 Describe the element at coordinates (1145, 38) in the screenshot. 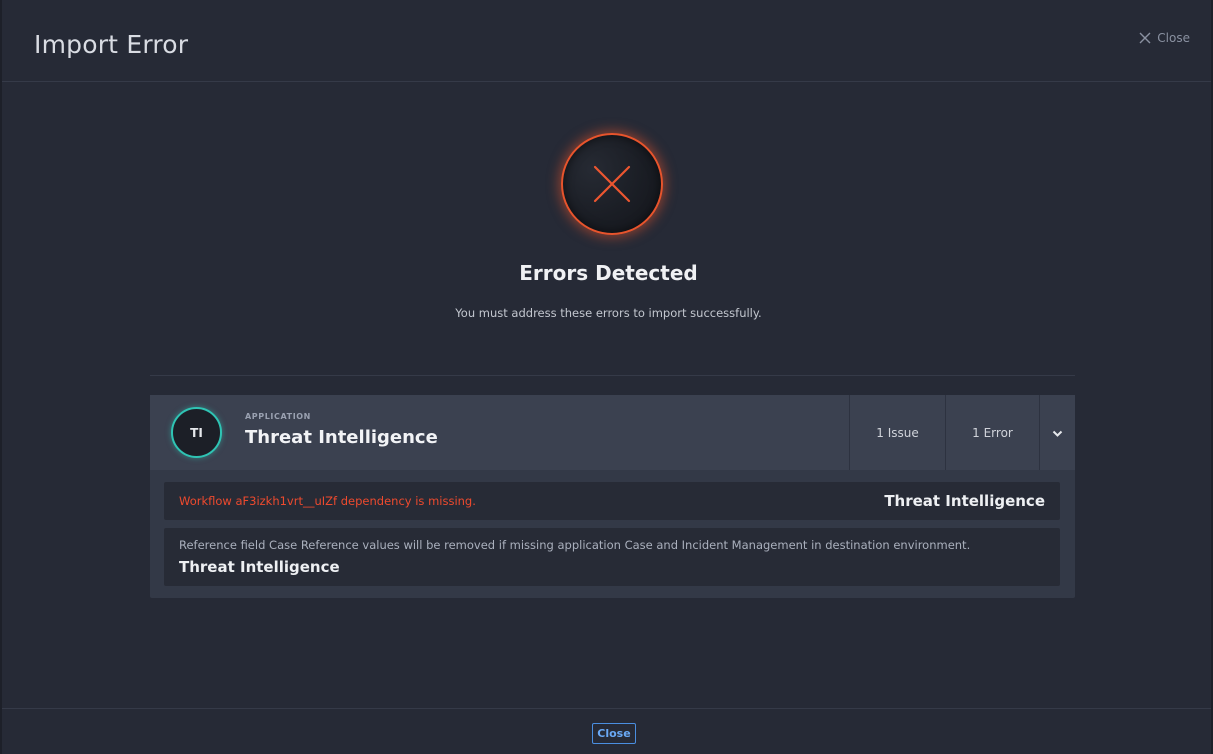

I see `close-icon` at that location.